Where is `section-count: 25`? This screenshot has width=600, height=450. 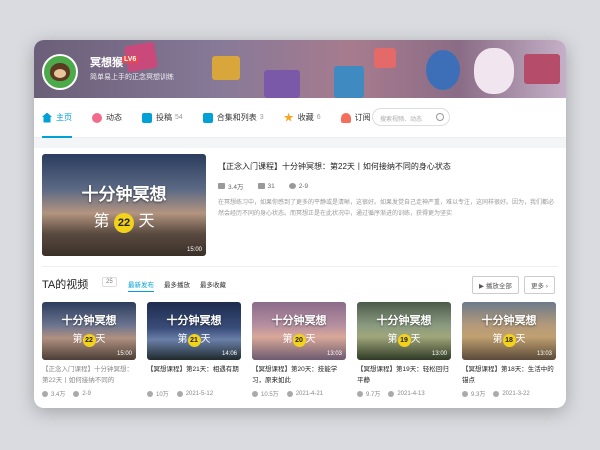 section-count: 25 is located at coordinates (109, 282).